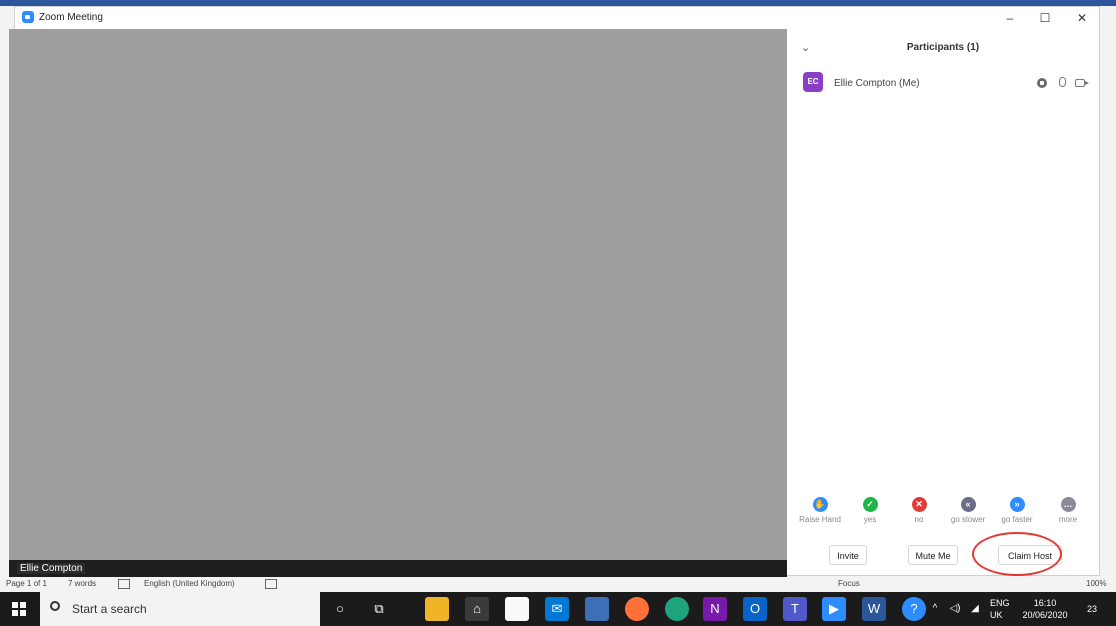 The image size is (1116, 626). Describe the element at coordinates (955, 609) in the screenshot. I see `volume-icon: ◁)` at that location.